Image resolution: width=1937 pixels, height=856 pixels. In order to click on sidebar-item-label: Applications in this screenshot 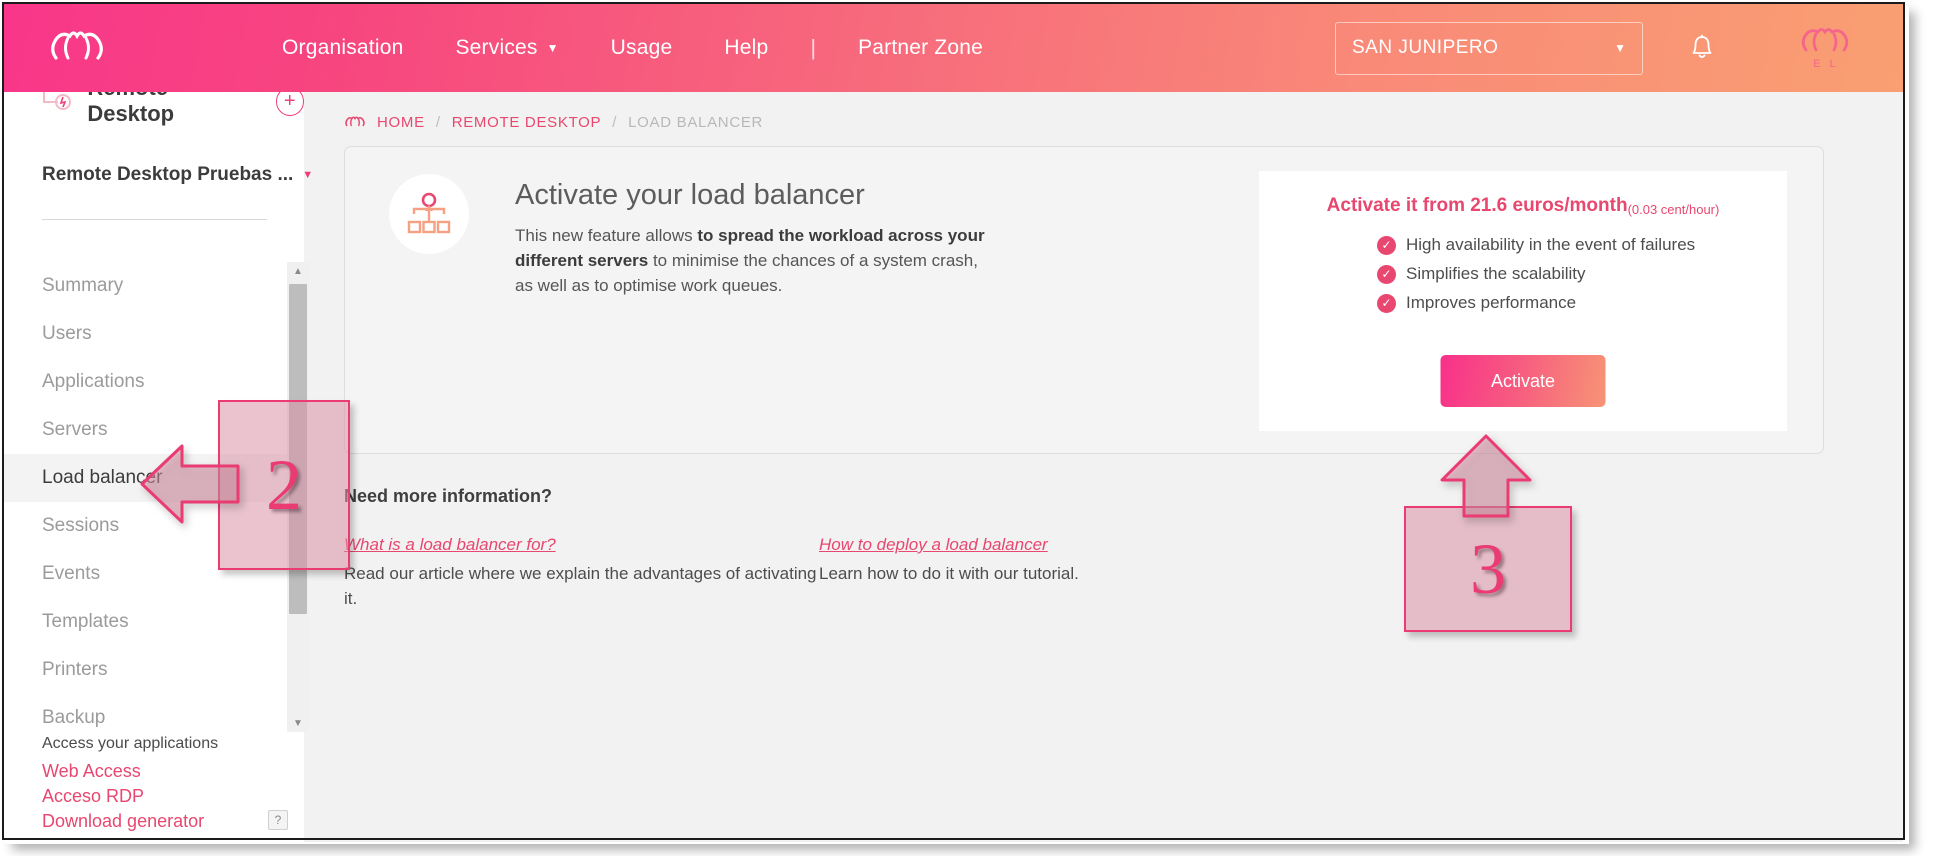, I will do `click(93, 381)`.